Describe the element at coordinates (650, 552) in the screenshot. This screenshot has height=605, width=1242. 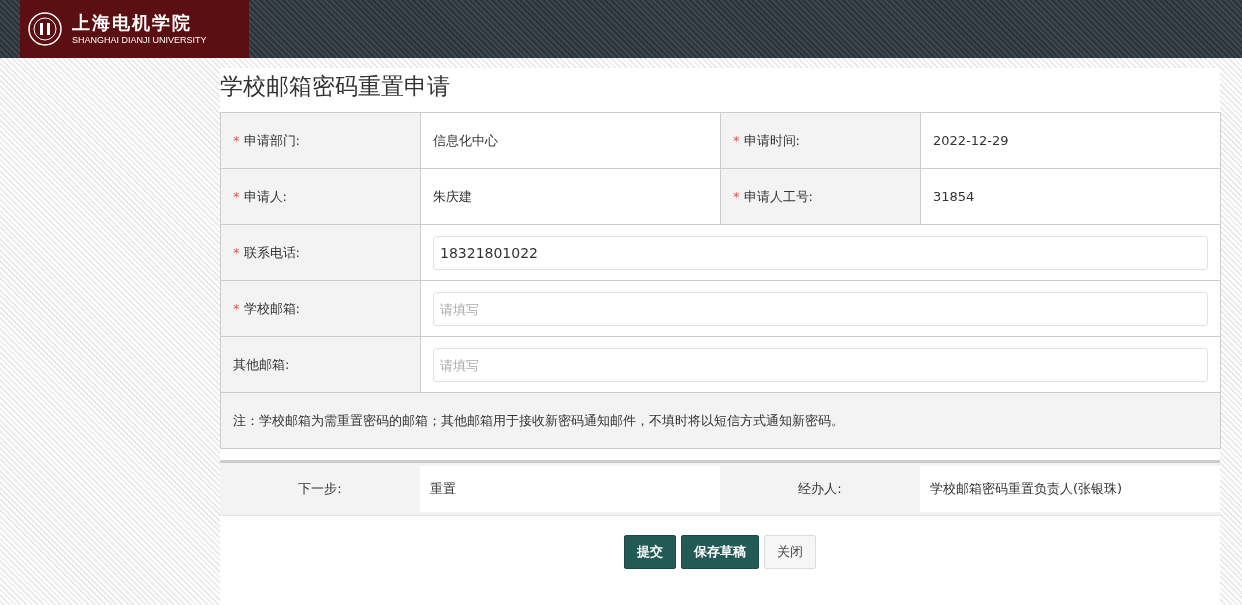
I see `action-button: 提交` at that location.